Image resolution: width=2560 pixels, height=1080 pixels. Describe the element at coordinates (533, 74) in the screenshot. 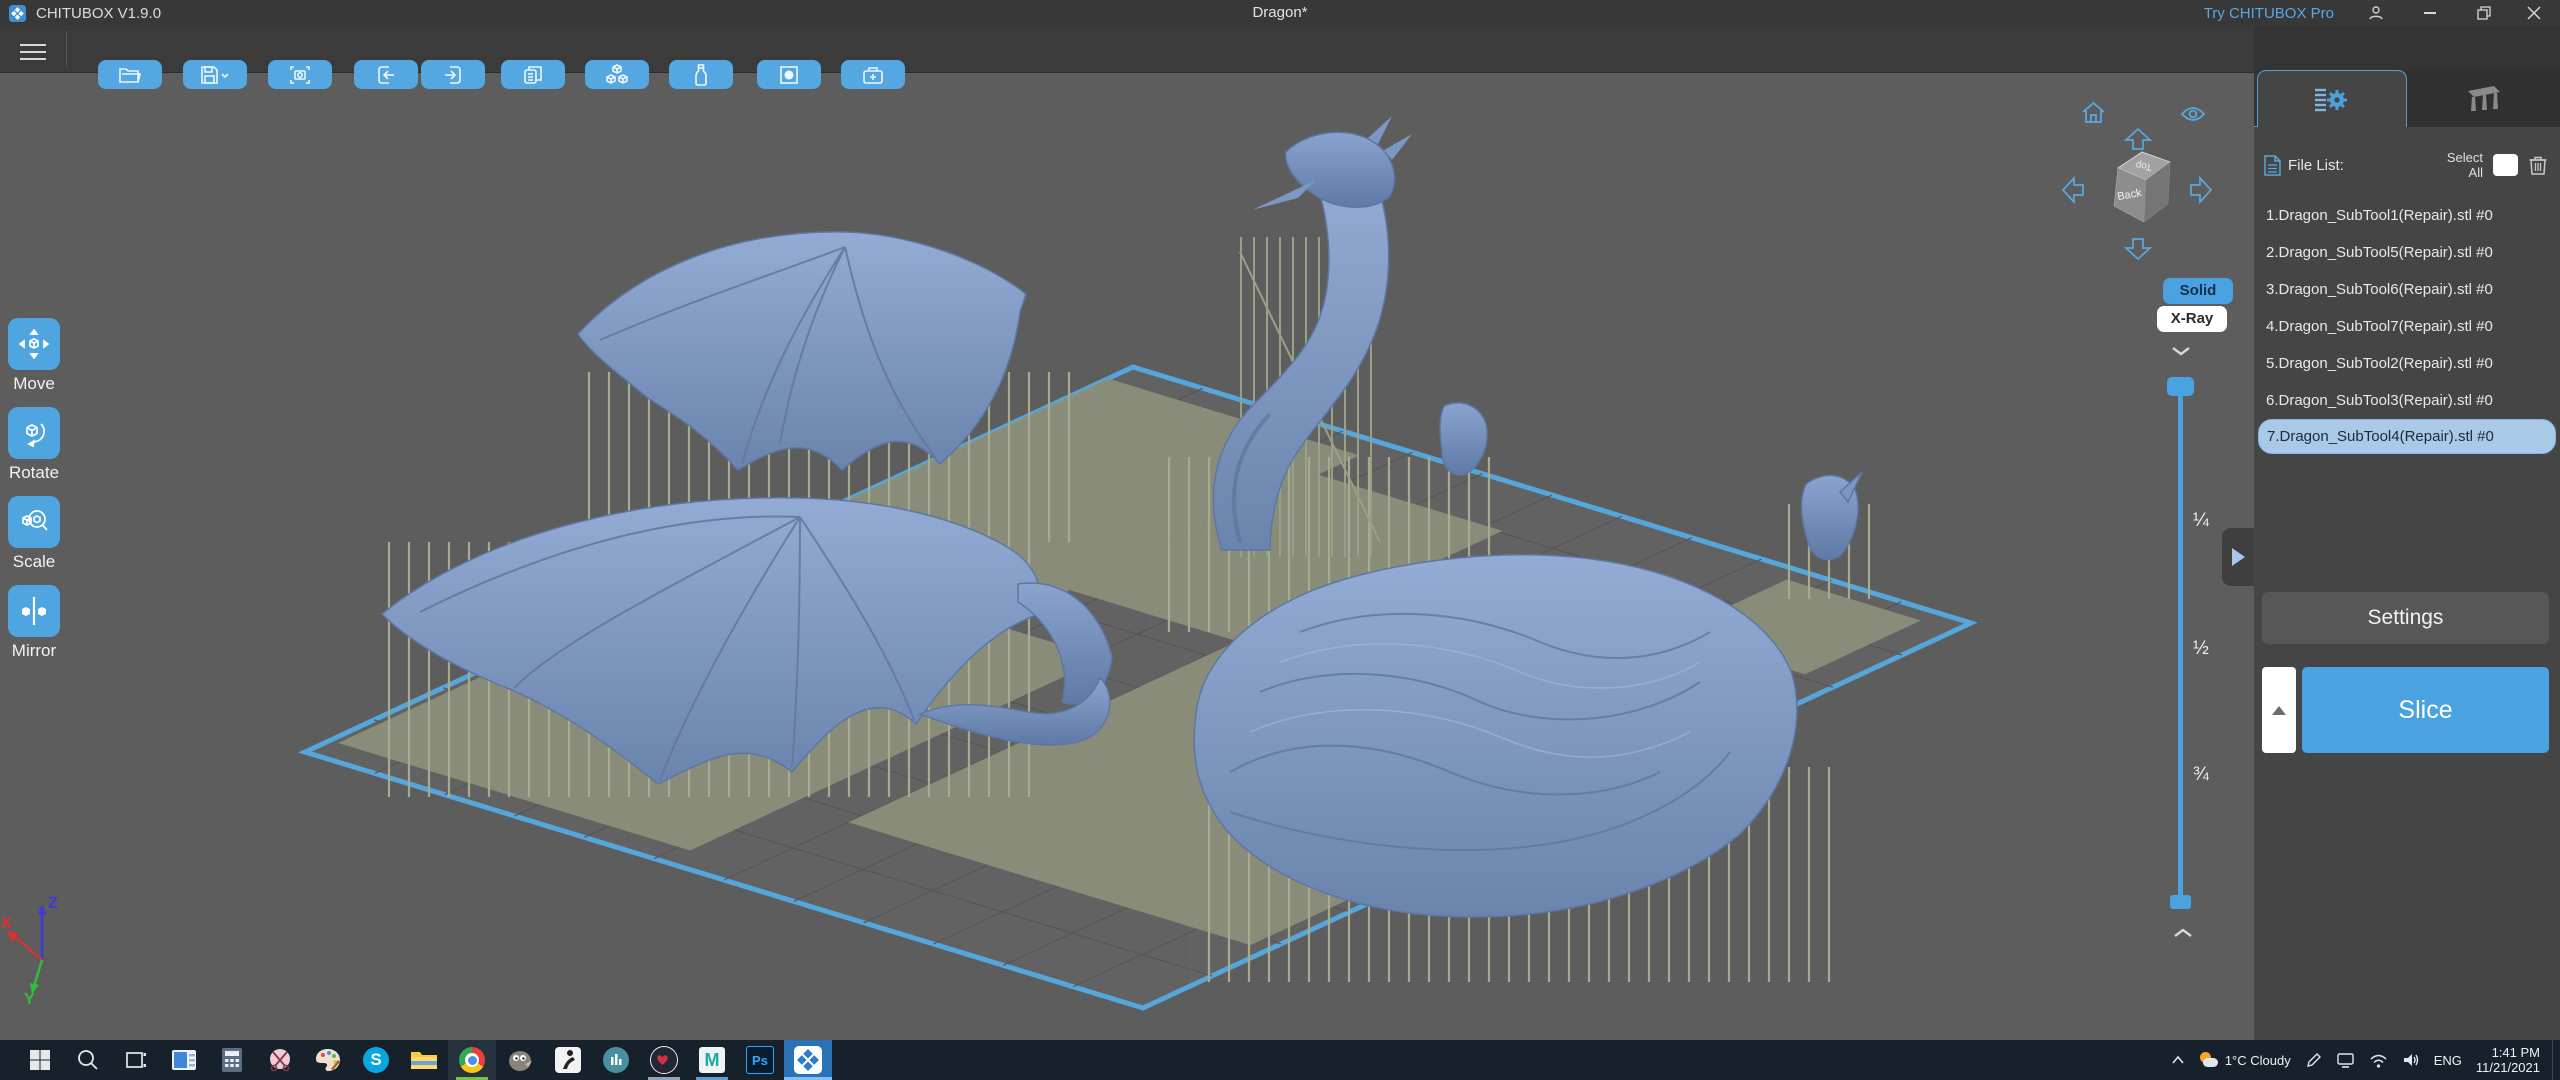

I see `toolbar-copy-button` at that location.